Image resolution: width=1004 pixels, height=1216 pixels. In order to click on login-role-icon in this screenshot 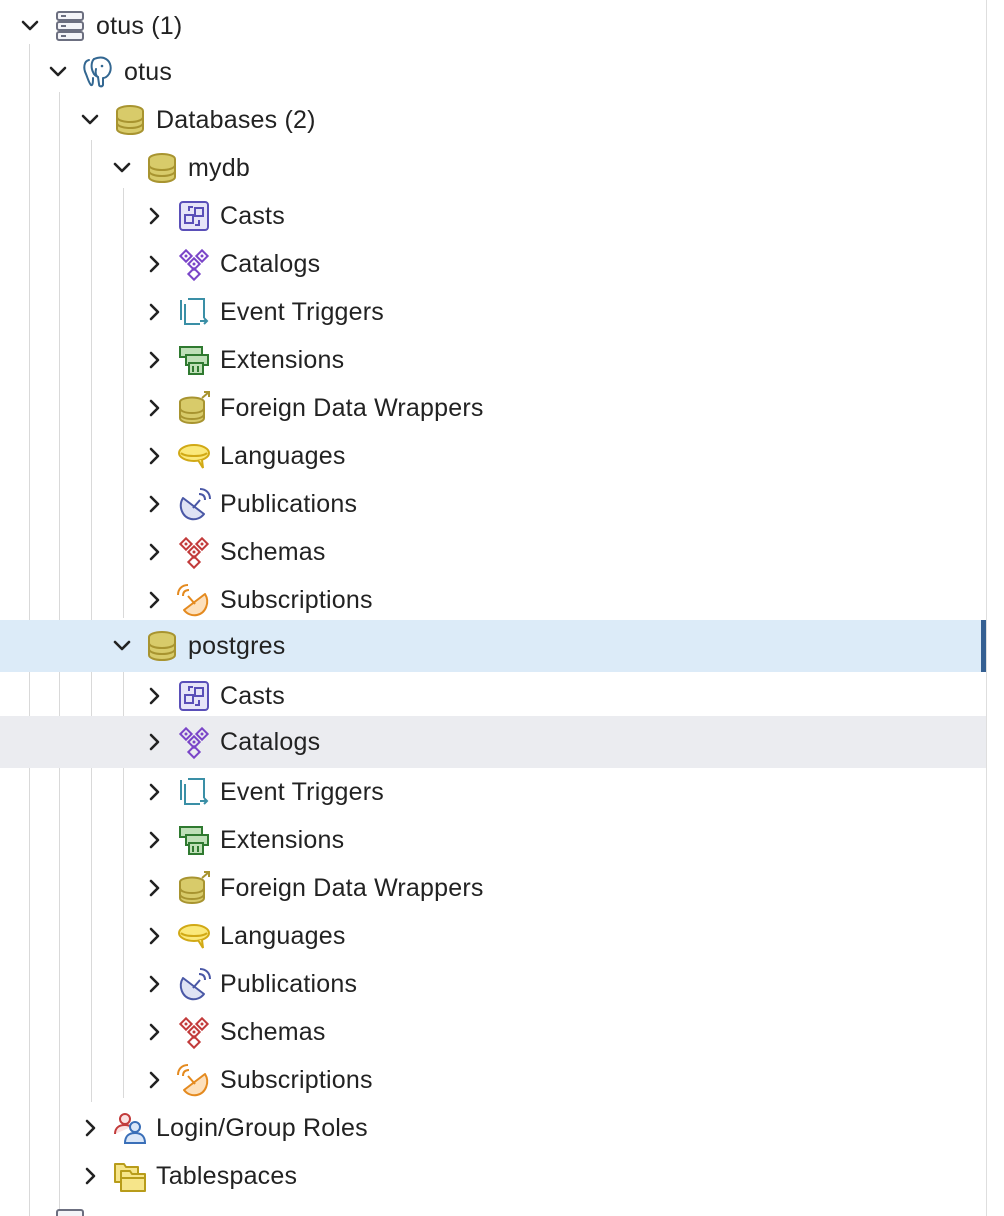, I will do `click(130, 1128)`.